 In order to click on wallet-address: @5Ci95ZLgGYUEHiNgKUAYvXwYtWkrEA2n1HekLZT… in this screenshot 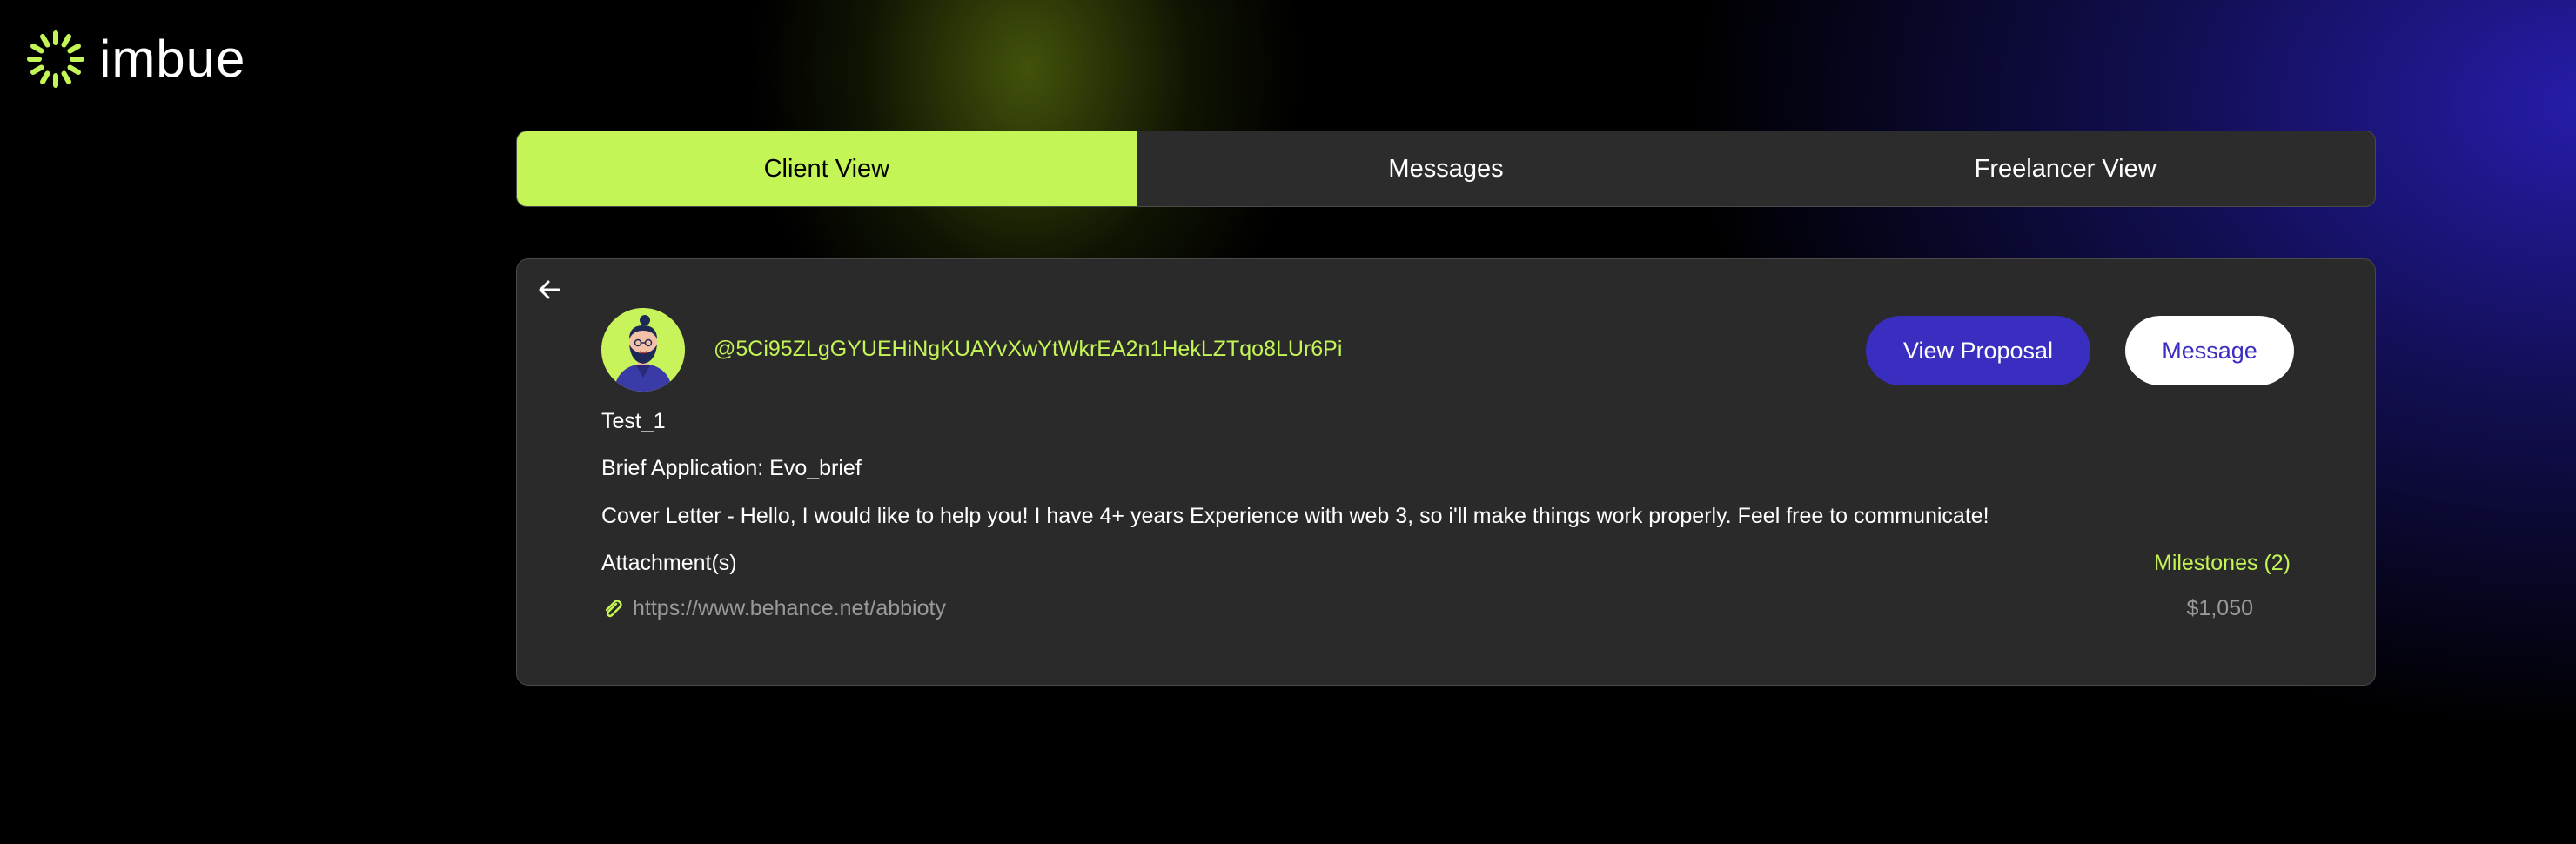, I will do `click(1028, 349)`.